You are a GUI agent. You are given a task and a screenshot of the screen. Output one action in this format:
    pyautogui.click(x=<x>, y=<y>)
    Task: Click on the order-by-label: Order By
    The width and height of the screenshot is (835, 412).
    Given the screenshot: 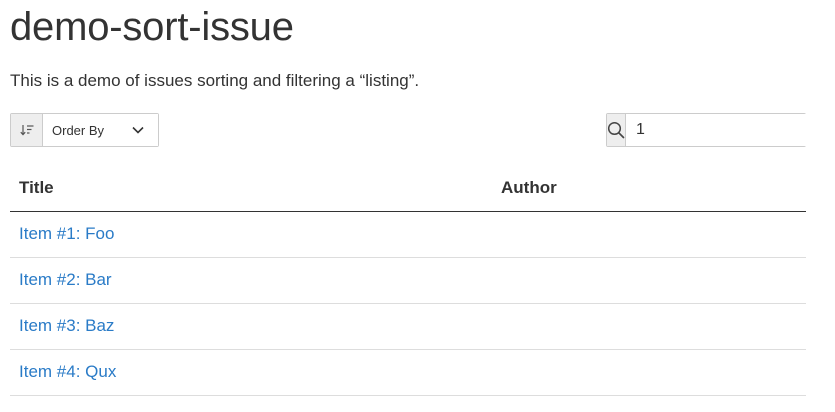 What is the action you would take?
    pyautogui.click(x=78, y=130)
    